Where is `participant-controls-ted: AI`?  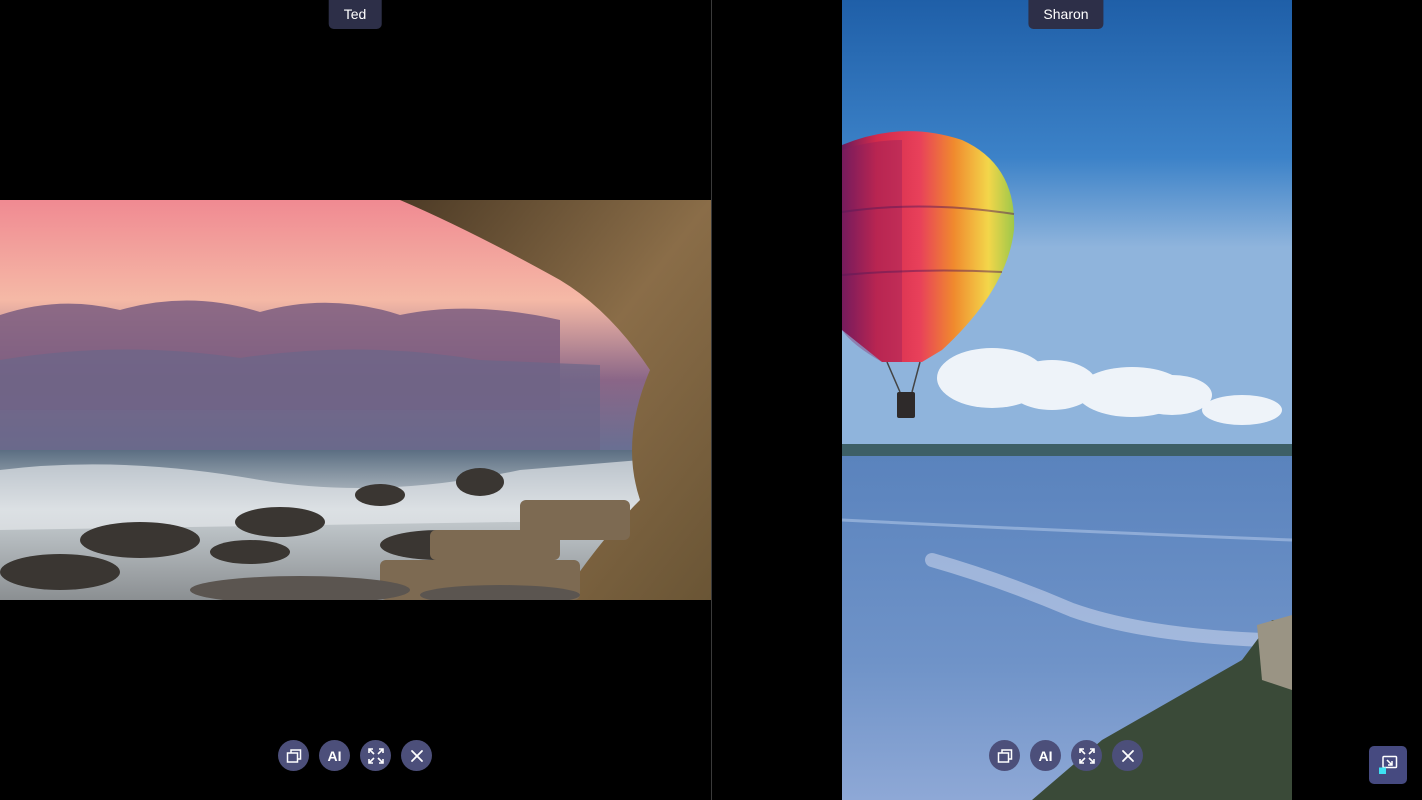
participant-controls-ted: AI is located at coordinates (355, 755).